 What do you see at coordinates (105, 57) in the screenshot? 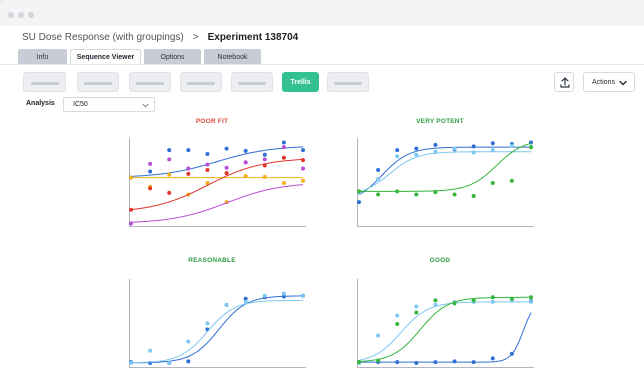
I see `tab-sequence-viewer: Sequence Viewer` at bounding box center [105, 57].